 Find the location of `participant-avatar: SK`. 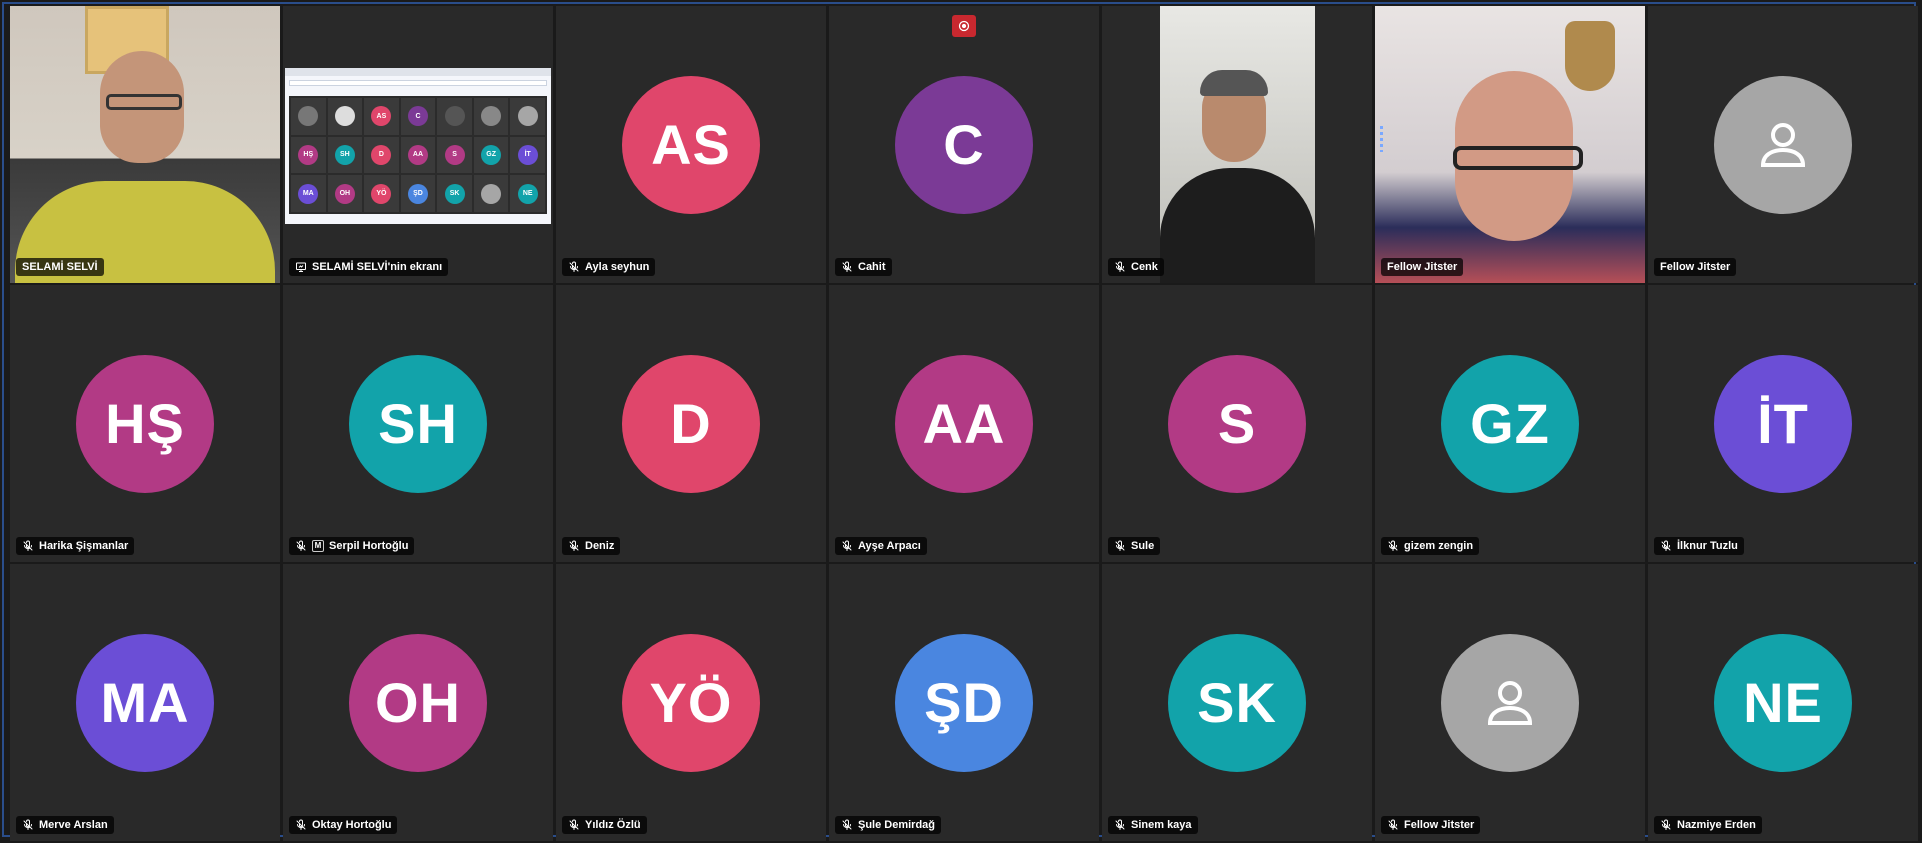

participant-avatar: SK is located at coordinates (1237, 702).